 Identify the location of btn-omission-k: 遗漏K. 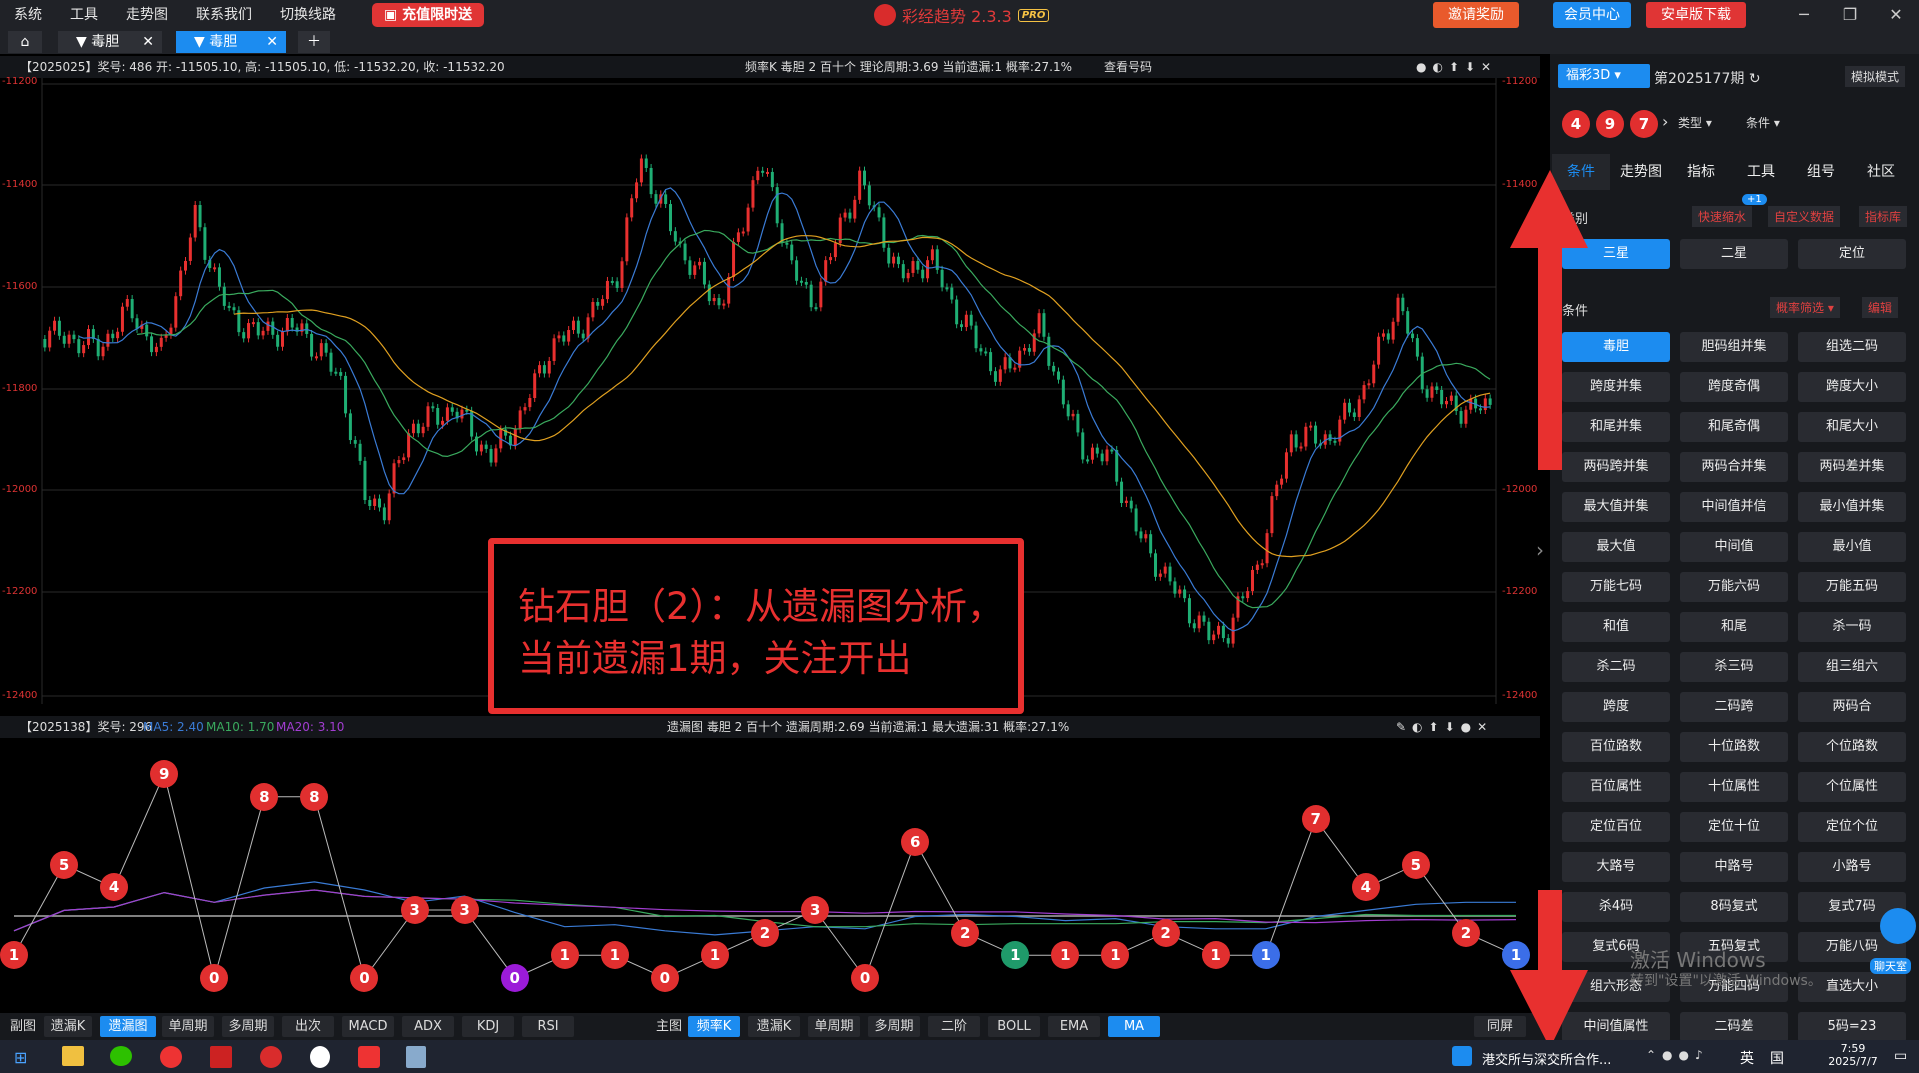
(68, 1026).